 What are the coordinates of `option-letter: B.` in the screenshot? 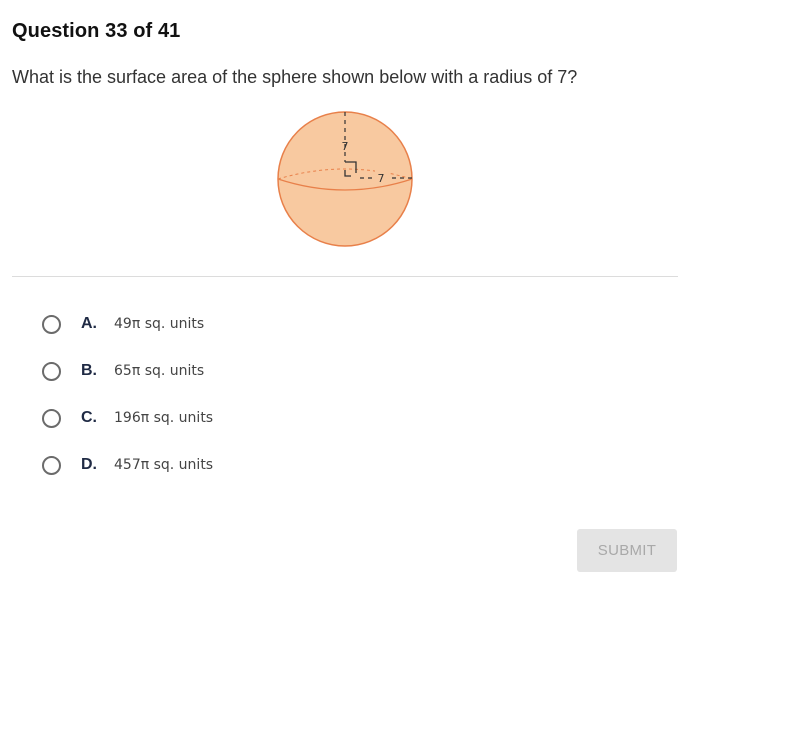 It's located at (89, 370).